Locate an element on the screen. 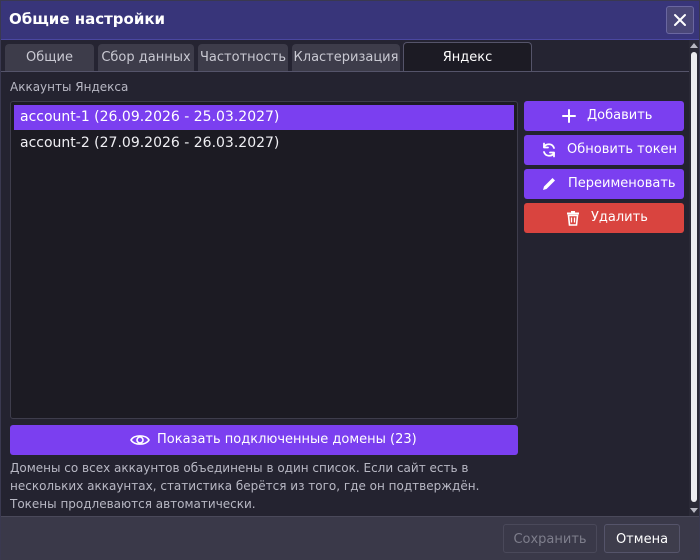  close-icon is located at coordinates (680, 20).